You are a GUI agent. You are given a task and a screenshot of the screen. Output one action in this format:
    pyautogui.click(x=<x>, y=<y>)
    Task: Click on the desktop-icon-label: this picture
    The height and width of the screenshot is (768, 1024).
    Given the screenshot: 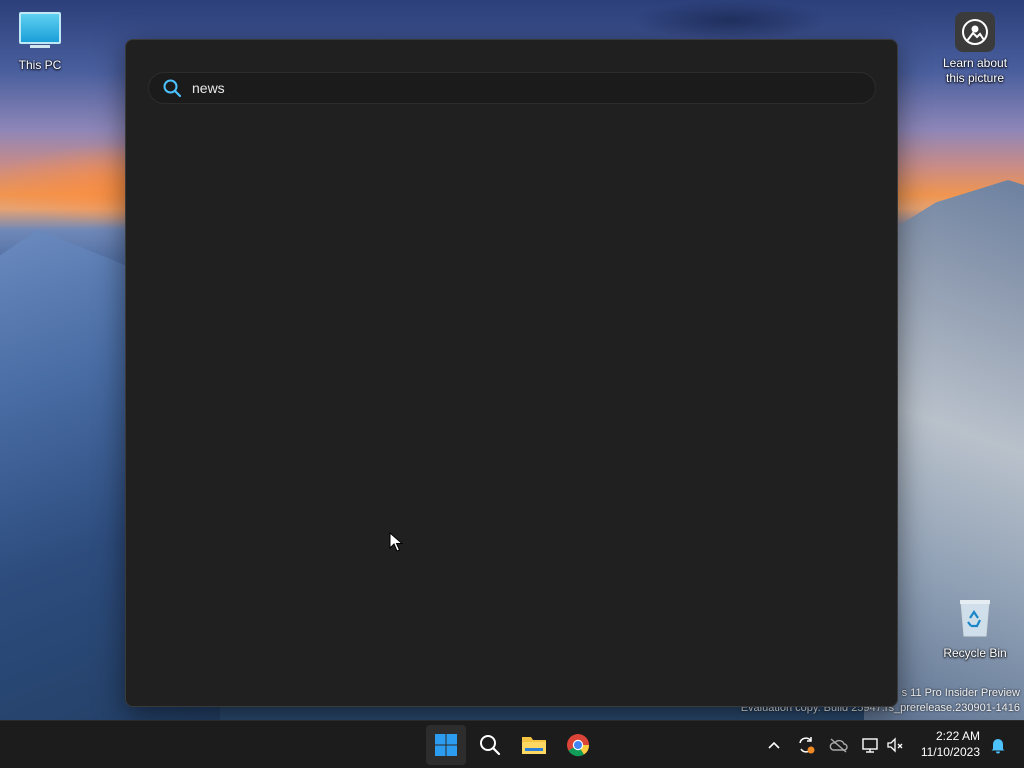 What is the action you would take?
    pyautogui.click(x=975, y=78)
    